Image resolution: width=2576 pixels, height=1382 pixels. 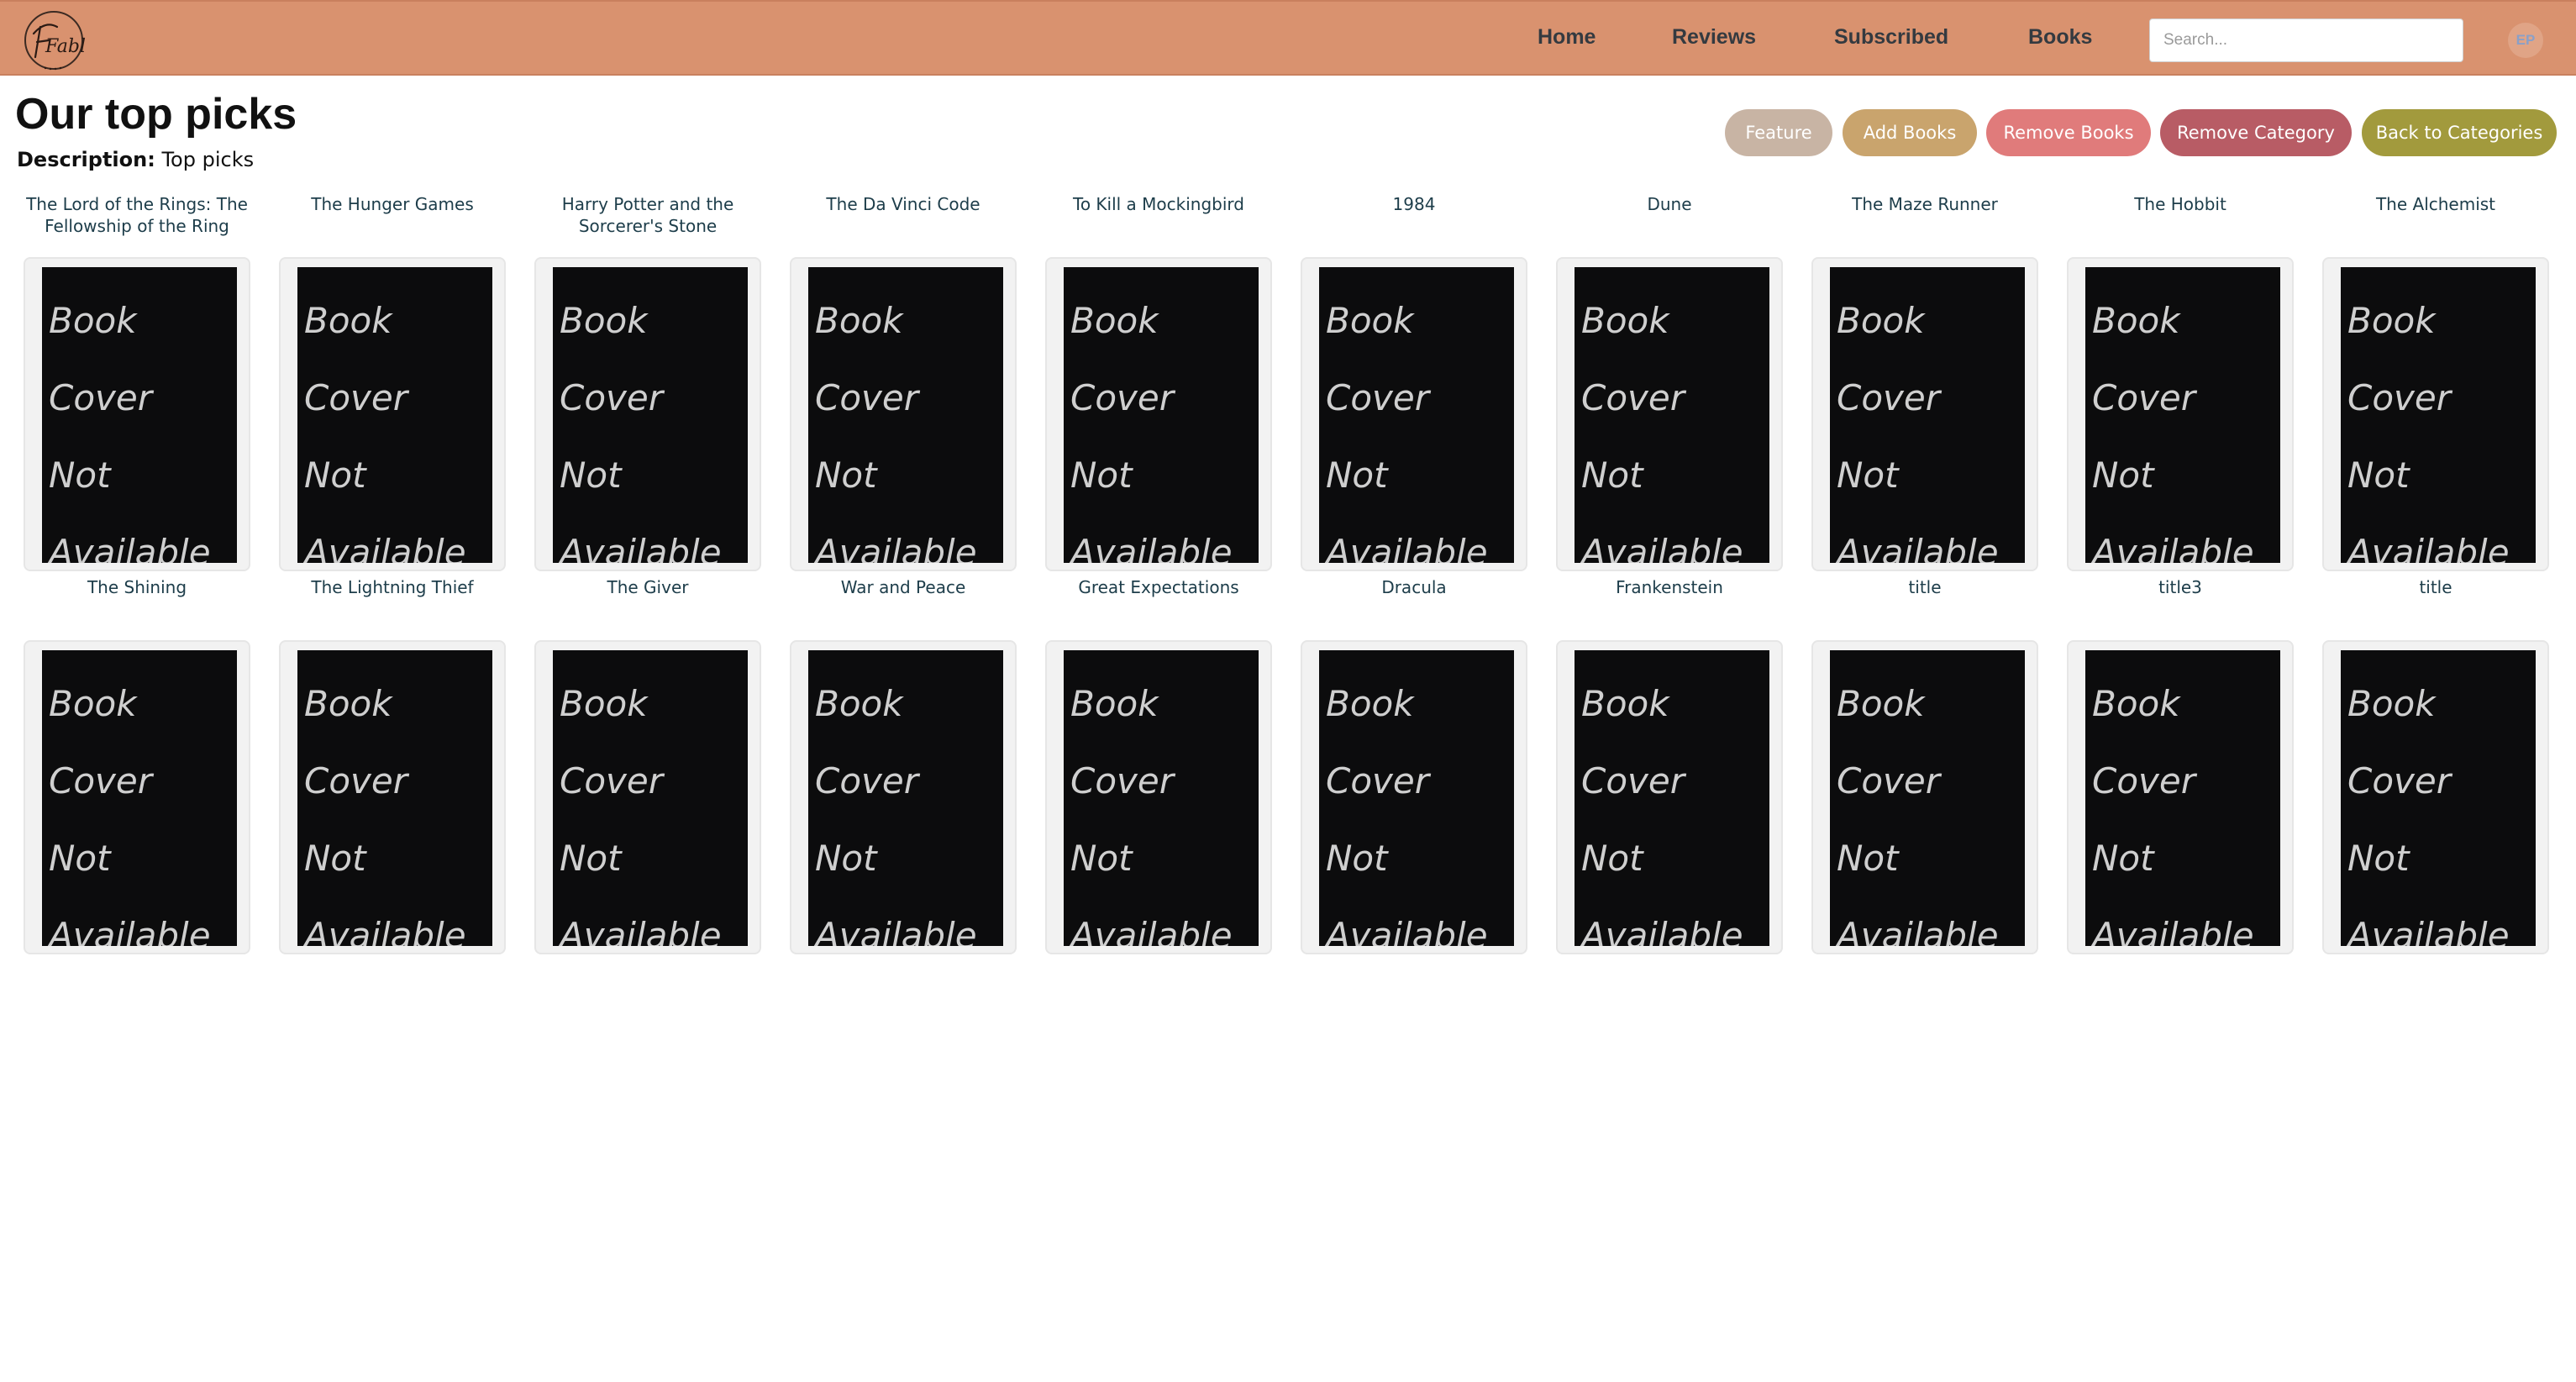 What do you see at coordinates (1158, 219) in the screenshot?
I see `book-title: To Kill a Mockingbird` at bounding box center [1158, 219].